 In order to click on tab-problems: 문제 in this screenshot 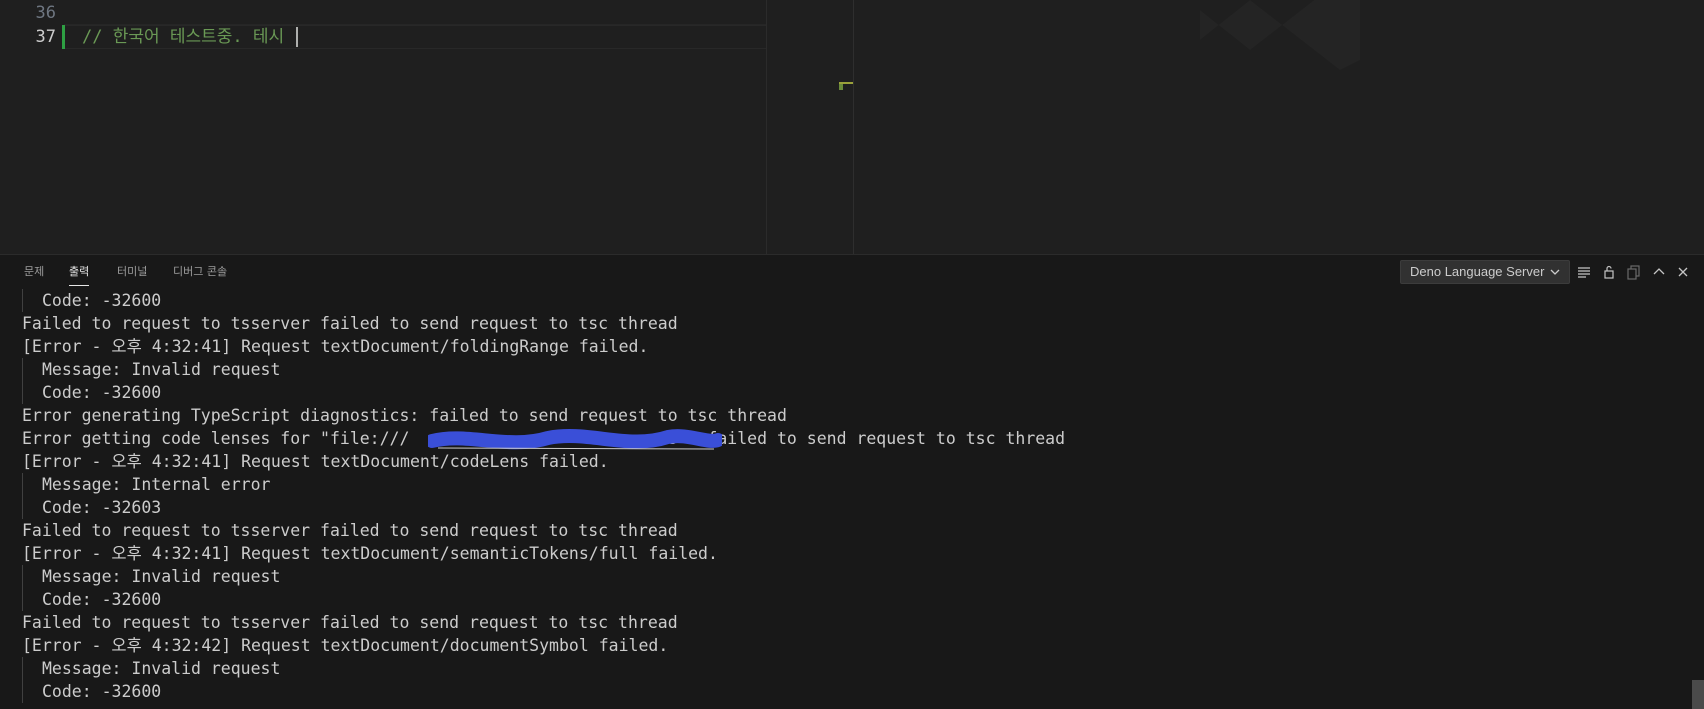, I will do `click(34, 272)`.